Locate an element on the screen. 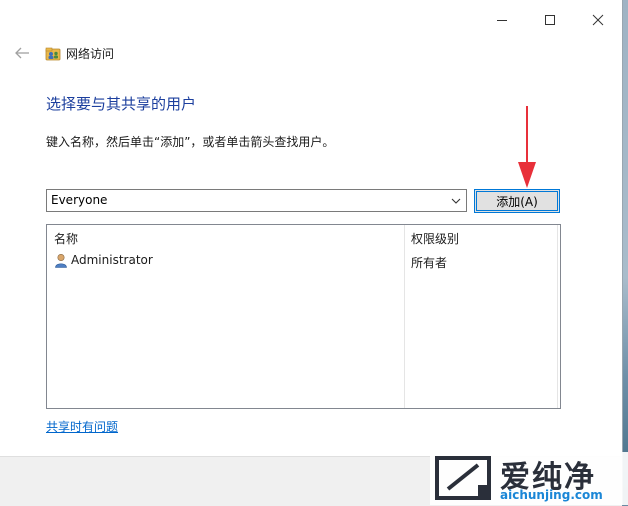 The width and height of the screenshot is (628, 506). watermark-url: aichunjing.com is located at coordinates (551, 495).